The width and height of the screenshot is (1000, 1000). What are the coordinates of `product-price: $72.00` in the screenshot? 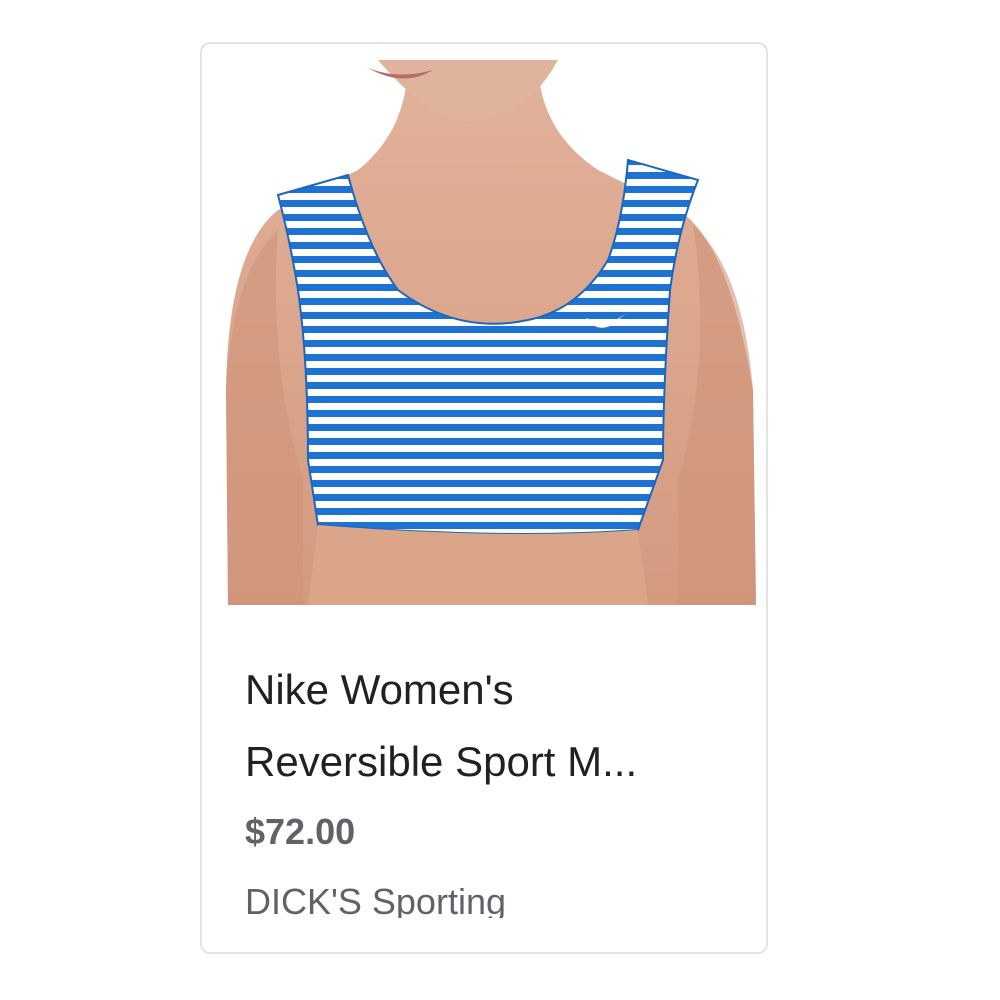 It's located at (300, 831).